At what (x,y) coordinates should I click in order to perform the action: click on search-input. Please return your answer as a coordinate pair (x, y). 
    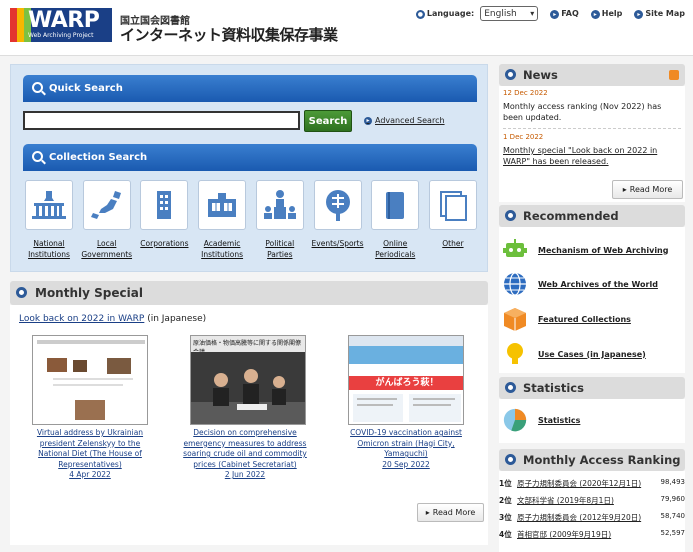
    Looking at the image, I should click on (161, 120).